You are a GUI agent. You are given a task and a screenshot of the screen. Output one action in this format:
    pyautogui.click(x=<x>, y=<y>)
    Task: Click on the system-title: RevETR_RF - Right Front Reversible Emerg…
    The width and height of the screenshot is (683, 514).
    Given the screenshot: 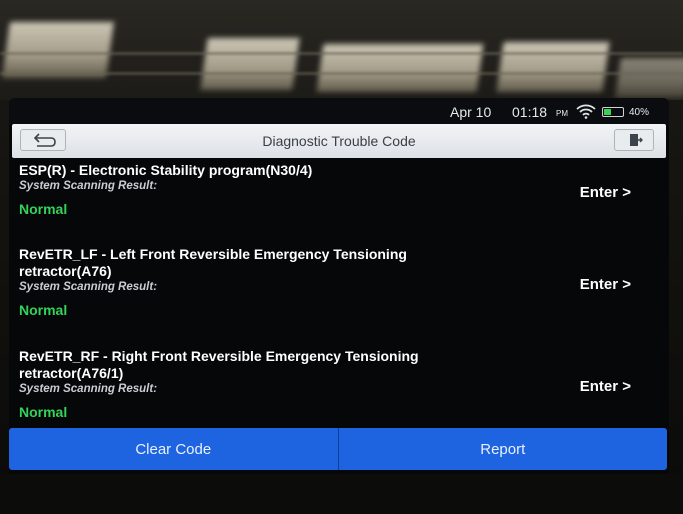 What is the action you would take?
    pyautogui.click(x=219, y=364)
    